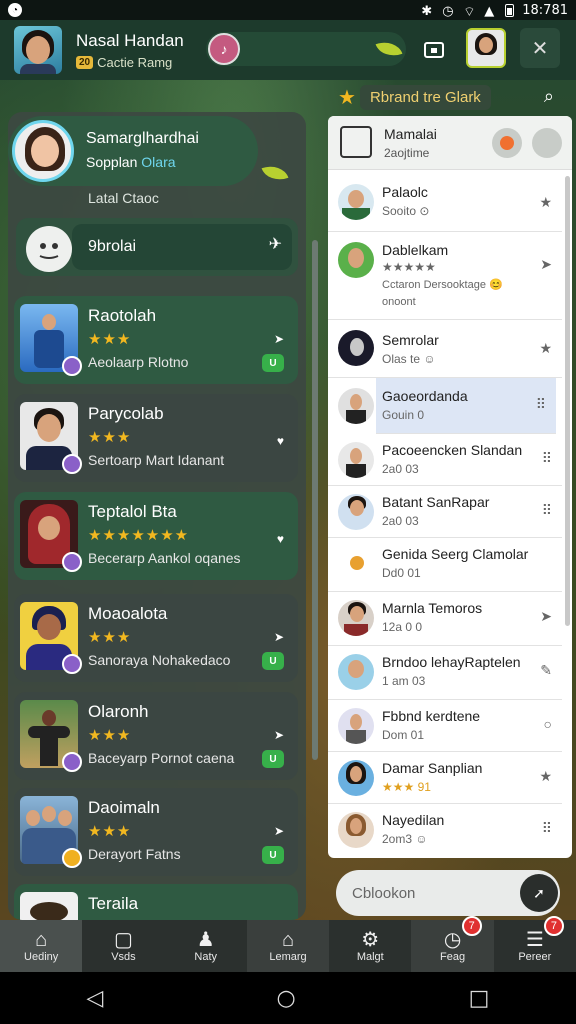  I want to click on card-title: Raotolah, so click(122, 315).